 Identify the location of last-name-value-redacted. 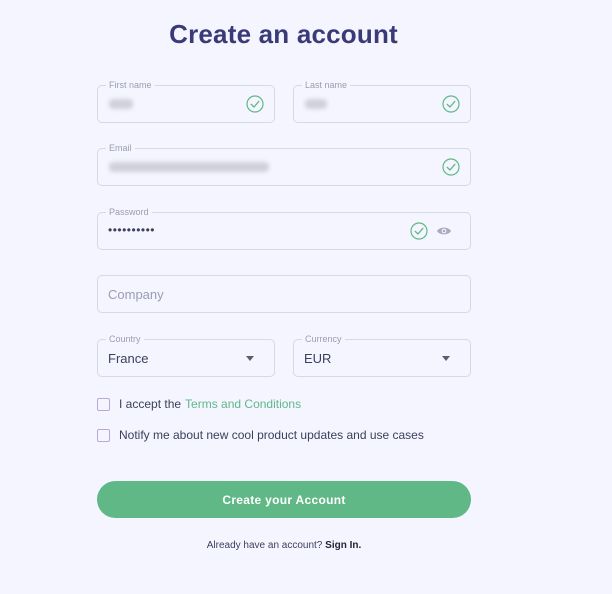
(316, 104).